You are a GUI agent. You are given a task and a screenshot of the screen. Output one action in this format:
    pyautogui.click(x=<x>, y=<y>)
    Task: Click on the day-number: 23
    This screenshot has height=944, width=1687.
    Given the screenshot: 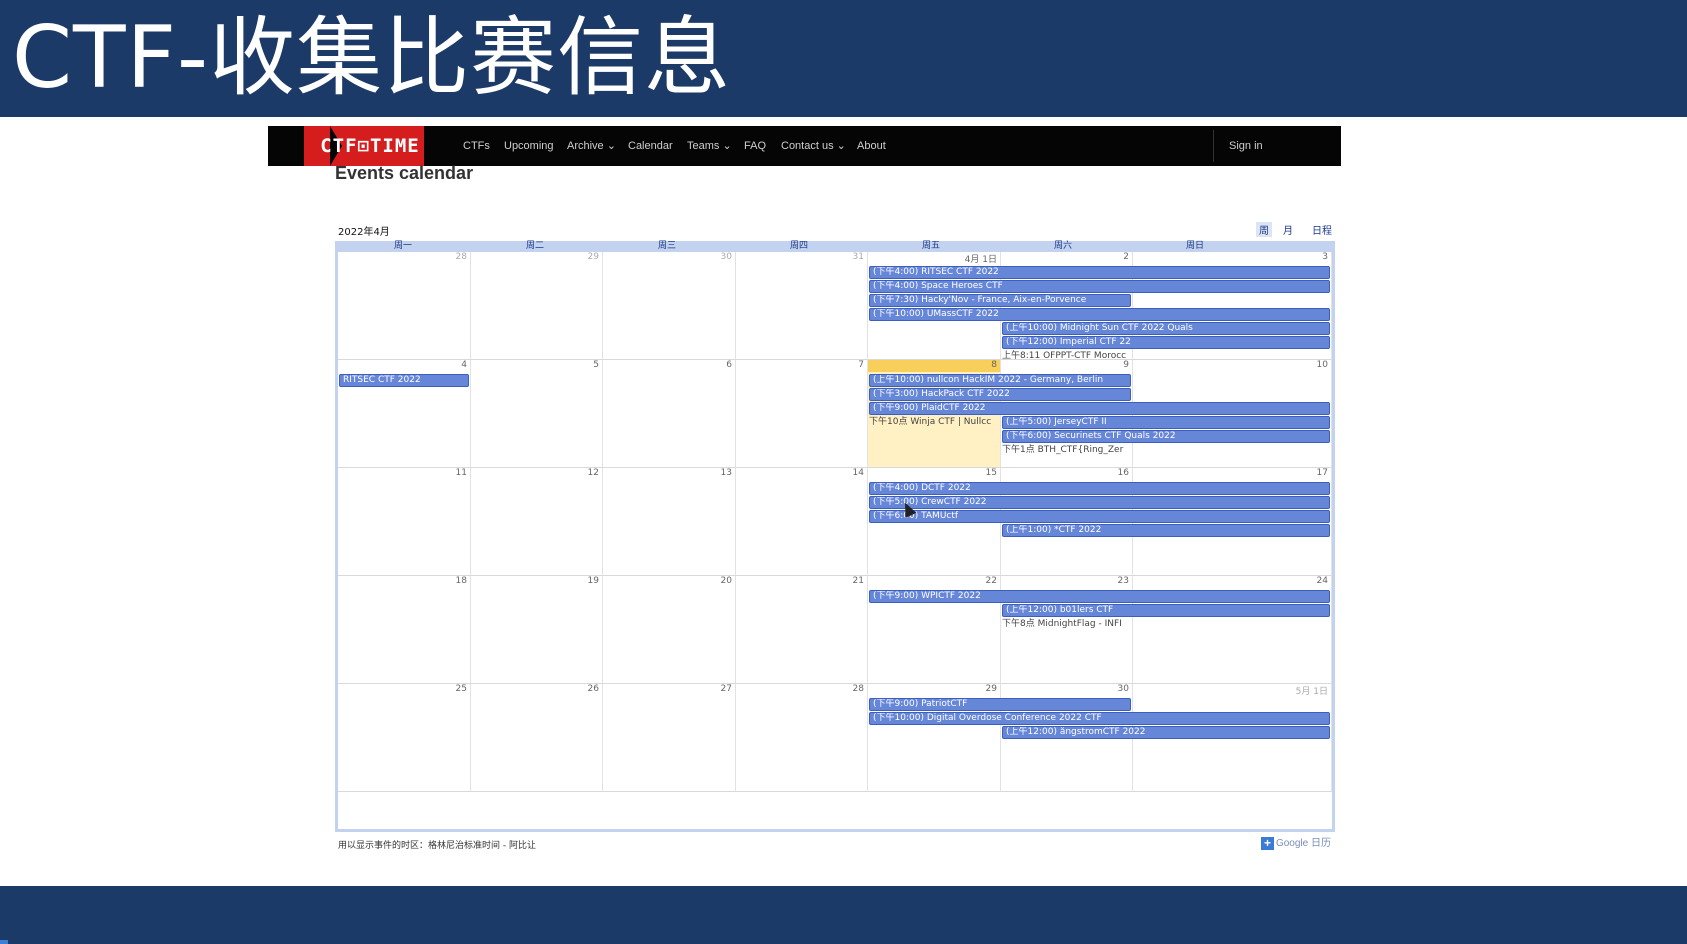 What is the action you would take?
    pyautogui.click(x=1123, y=581)
    